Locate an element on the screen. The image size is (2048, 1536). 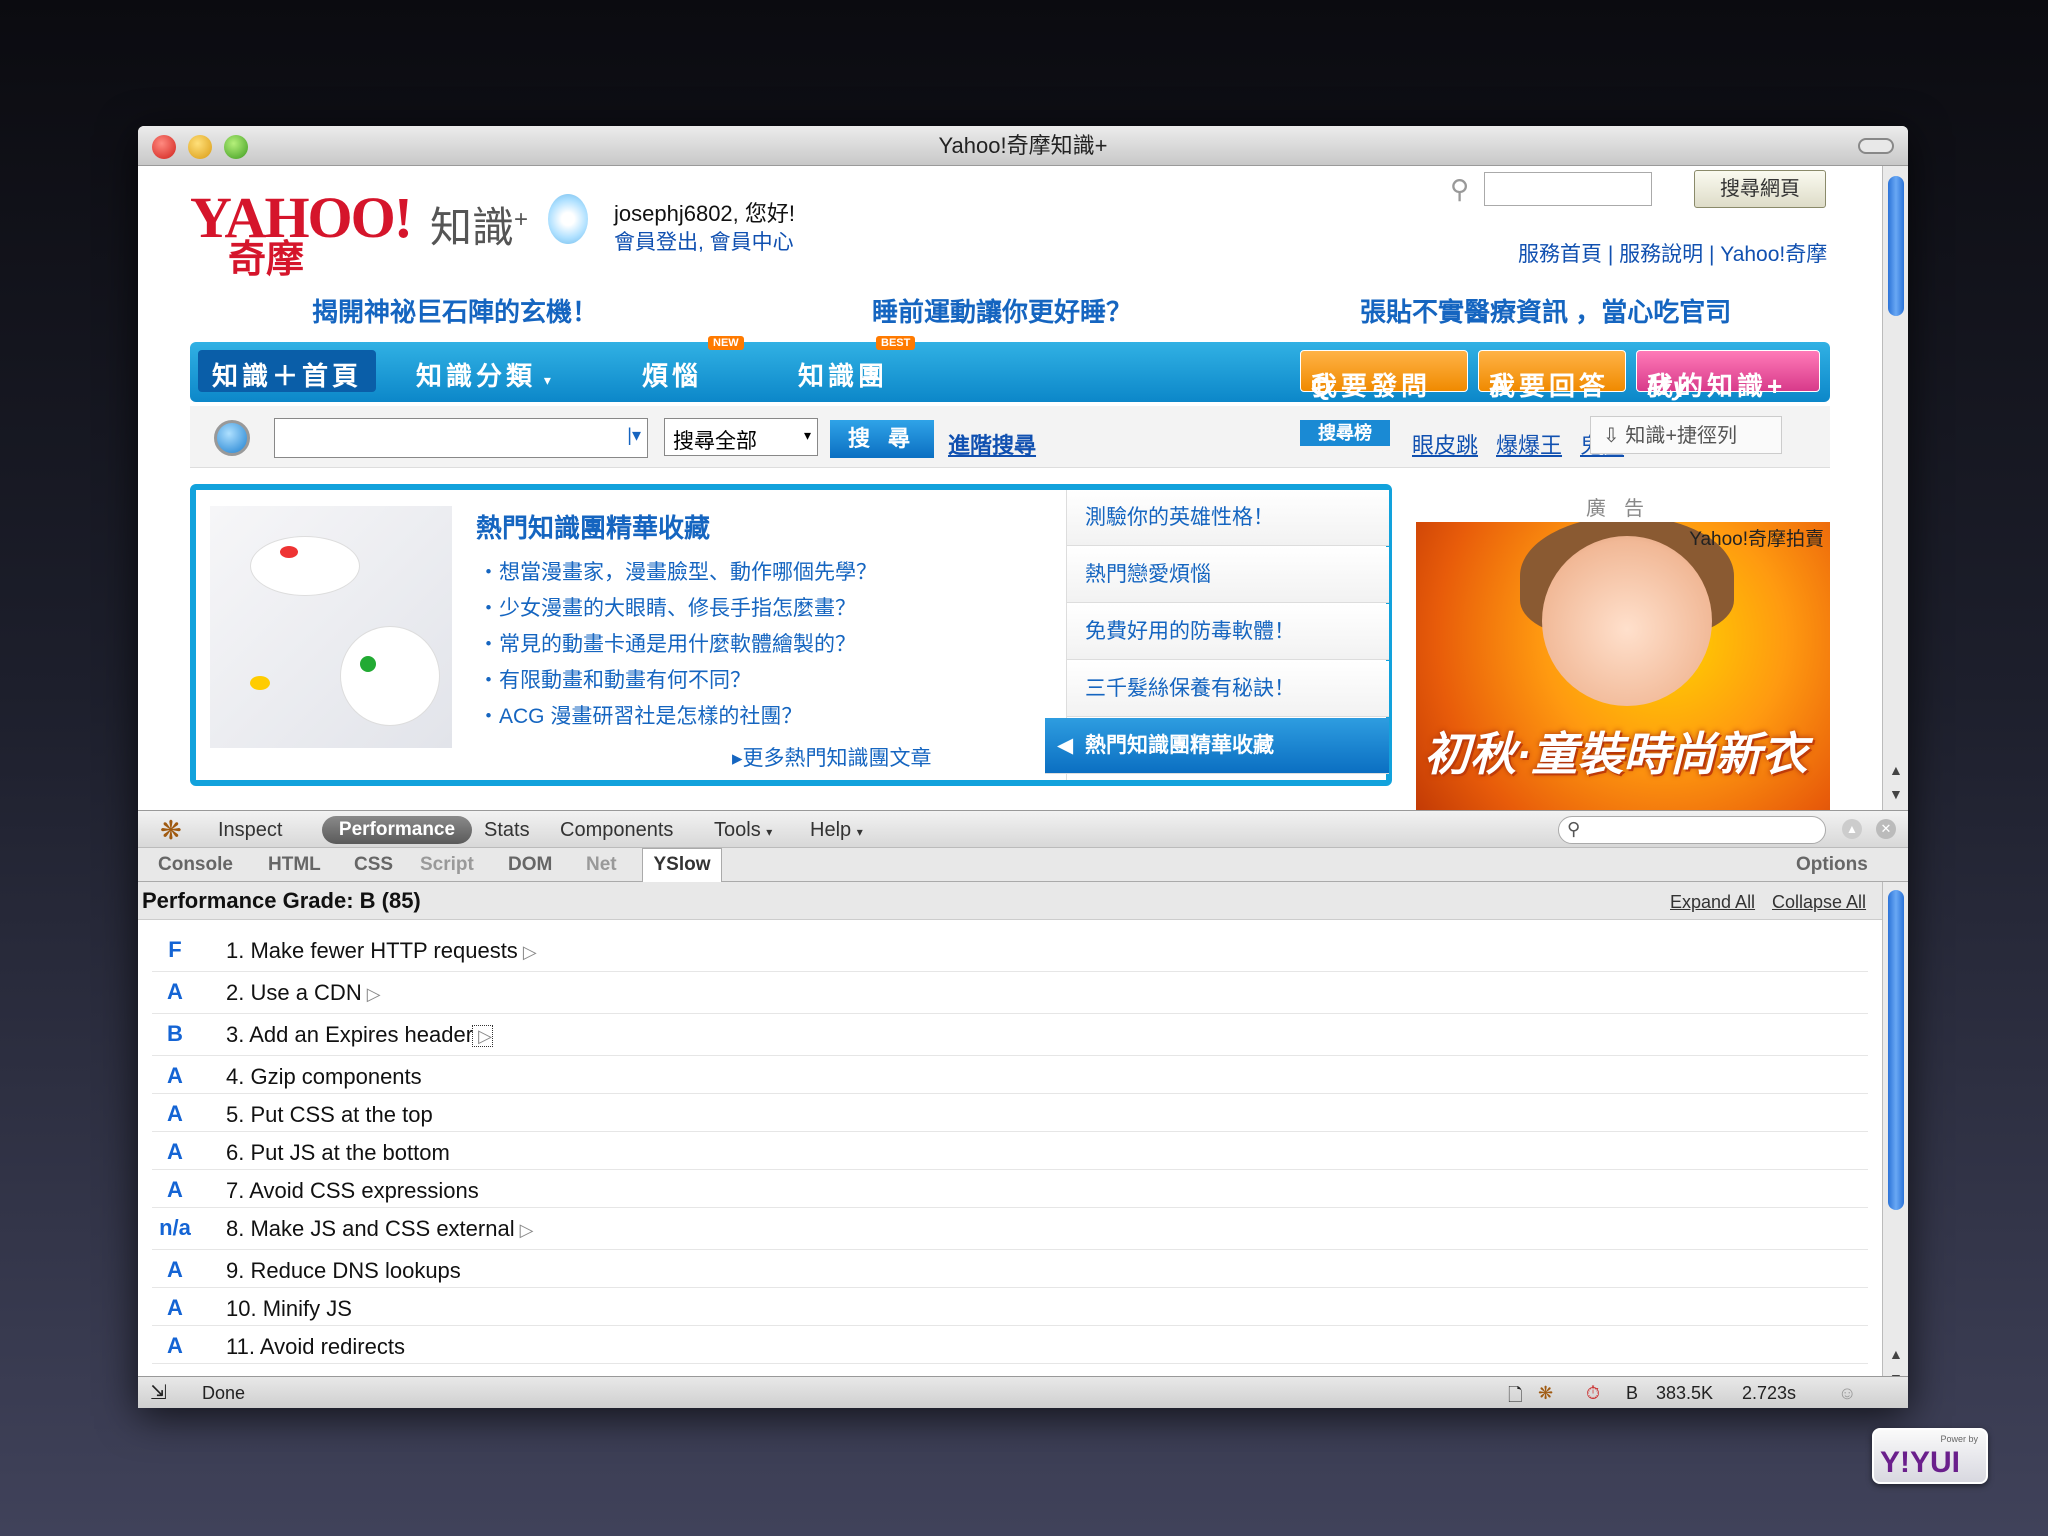
nav-home: 知識＋首頁 is located at coordinates (287, 371).